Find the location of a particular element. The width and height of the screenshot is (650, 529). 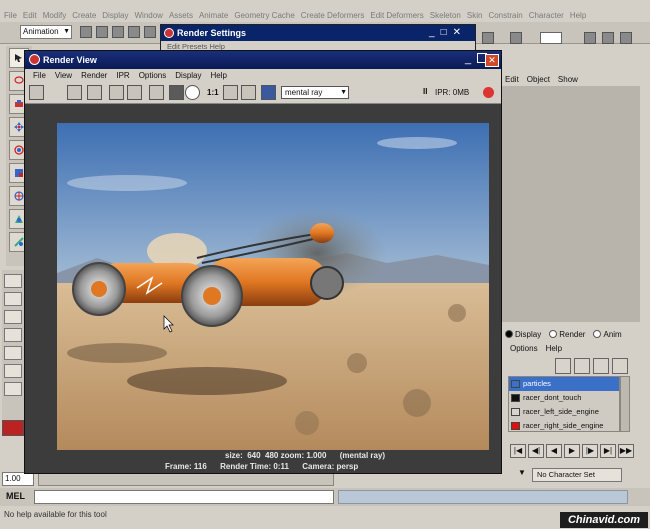

maya-menu-character: Character is located at coordinates (546, 15).